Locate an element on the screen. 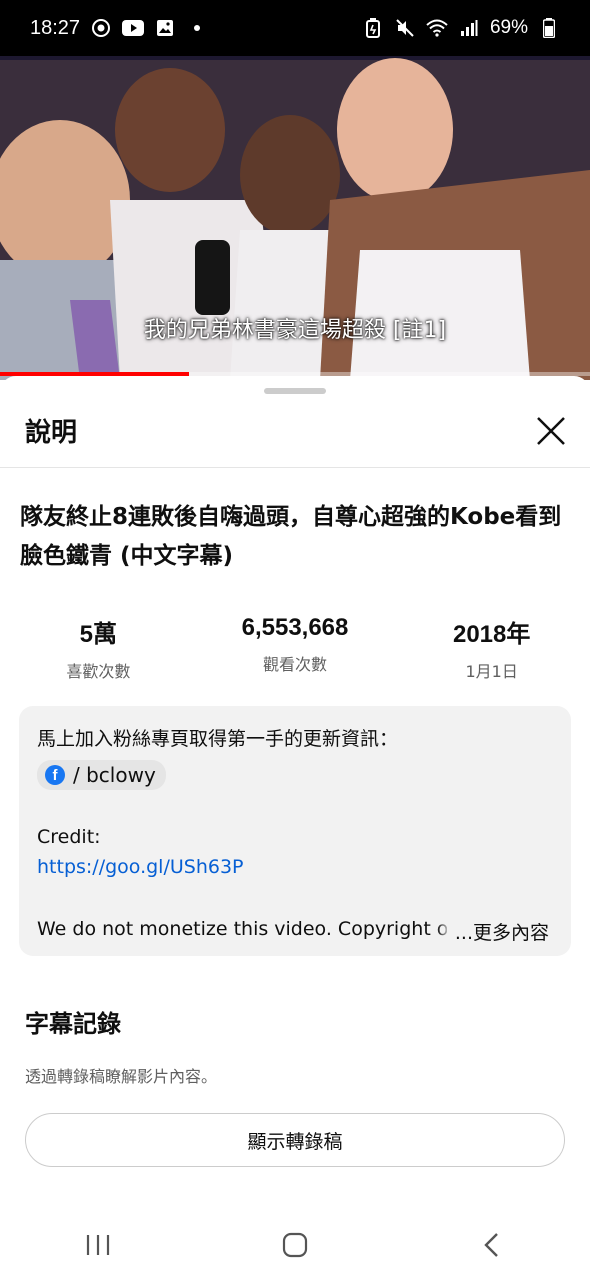 The width and height of the screenshot is (590, 1280). home-icon is located at coordinates (295, 1245).